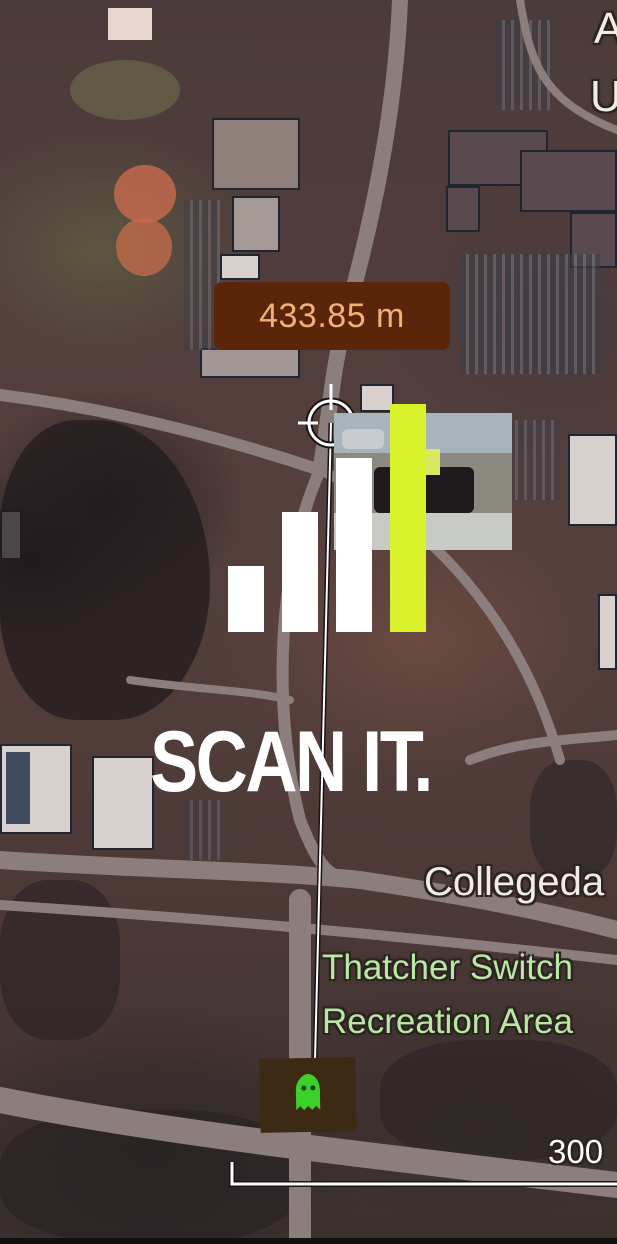 The height and width of the screenshot is (1244, 617). What do you see at coordinates (423, 1174) in the screenshot?
I see `scale-bar` at bounding box center [423, 1174].